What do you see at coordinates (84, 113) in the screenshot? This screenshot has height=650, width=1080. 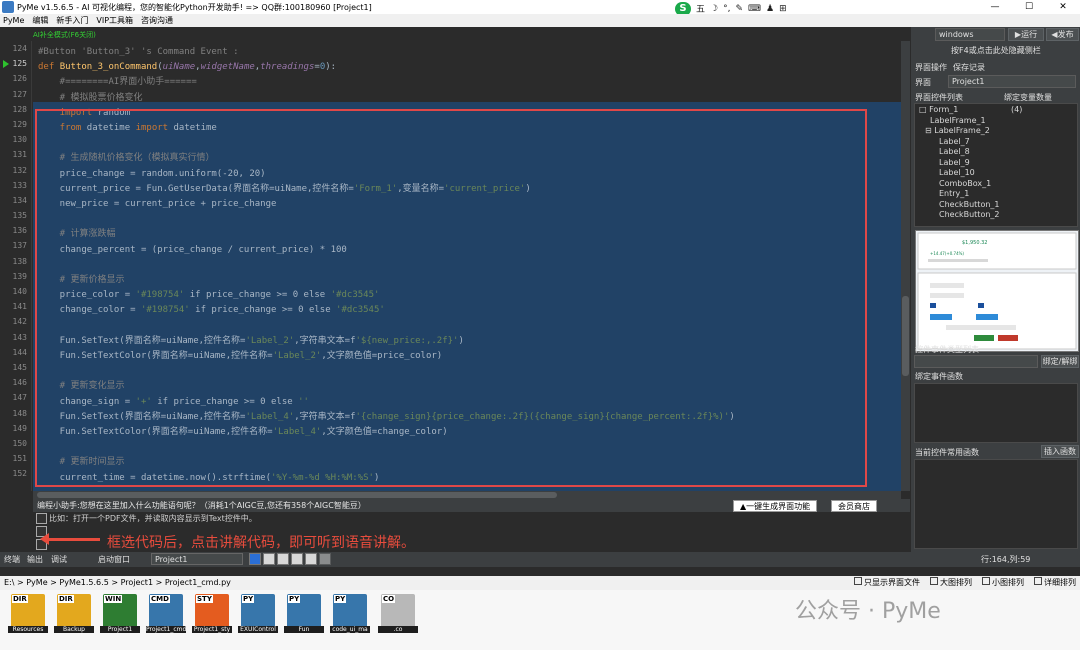 I see `code-line: import random` at bounding box center [84, 113].